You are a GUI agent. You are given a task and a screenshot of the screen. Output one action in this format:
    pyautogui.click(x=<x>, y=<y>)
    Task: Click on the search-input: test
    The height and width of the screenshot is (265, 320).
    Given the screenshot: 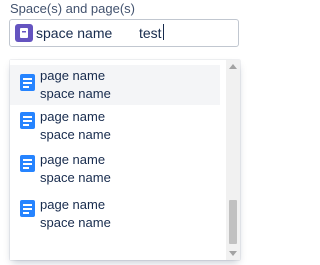 What is the action you would take?
    pyautogui.click(x=151, y=32)
    